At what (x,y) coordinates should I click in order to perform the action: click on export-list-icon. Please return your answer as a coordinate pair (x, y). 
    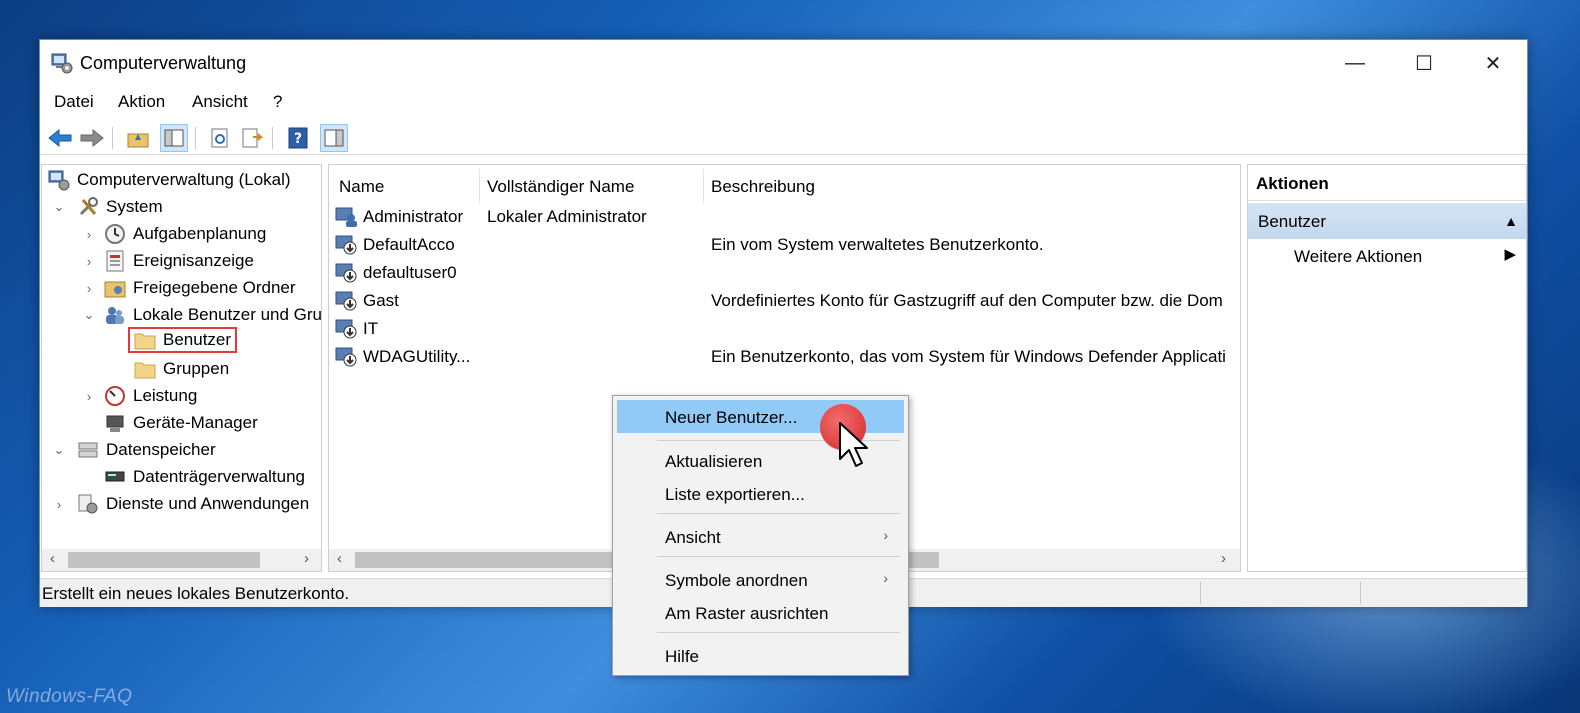
    Looking at the image, I should click on (252, 138).